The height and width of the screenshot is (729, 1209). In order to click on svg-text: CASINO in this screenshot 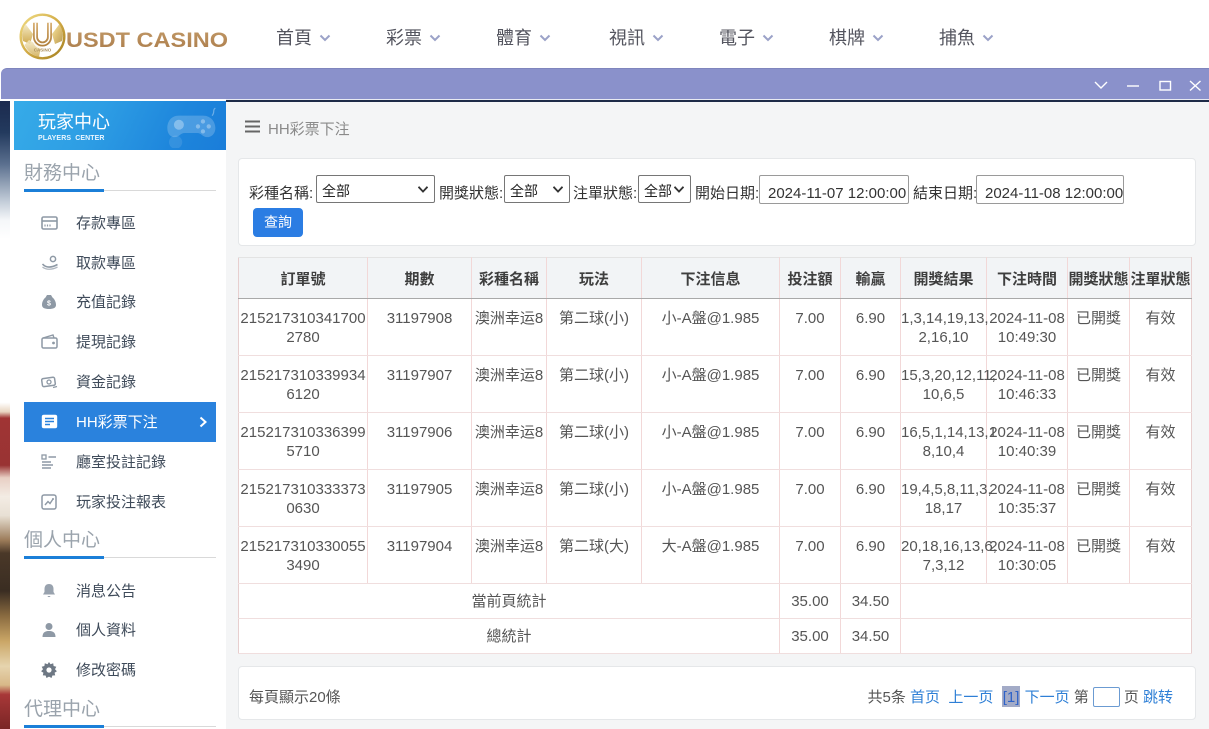, I will do `click(43, 50)`.